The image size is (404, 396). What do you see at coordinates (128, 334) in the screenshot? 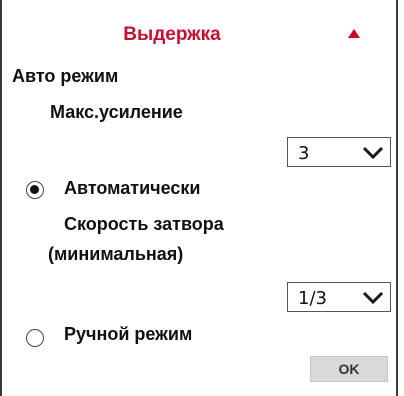
I see `manual-mode-label: Ручной режим` at bounding box center [128, 334].